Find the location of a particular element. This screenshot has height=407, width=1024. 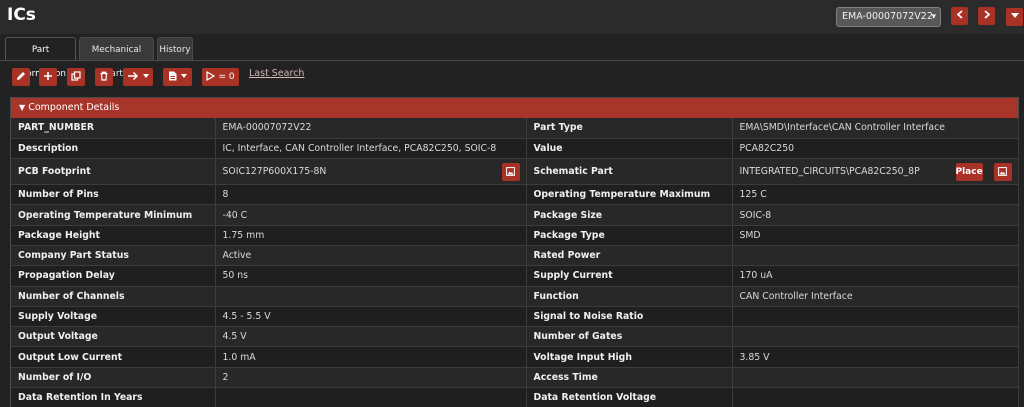

field-label: Output Voltage is located at coordinates (113, 337).